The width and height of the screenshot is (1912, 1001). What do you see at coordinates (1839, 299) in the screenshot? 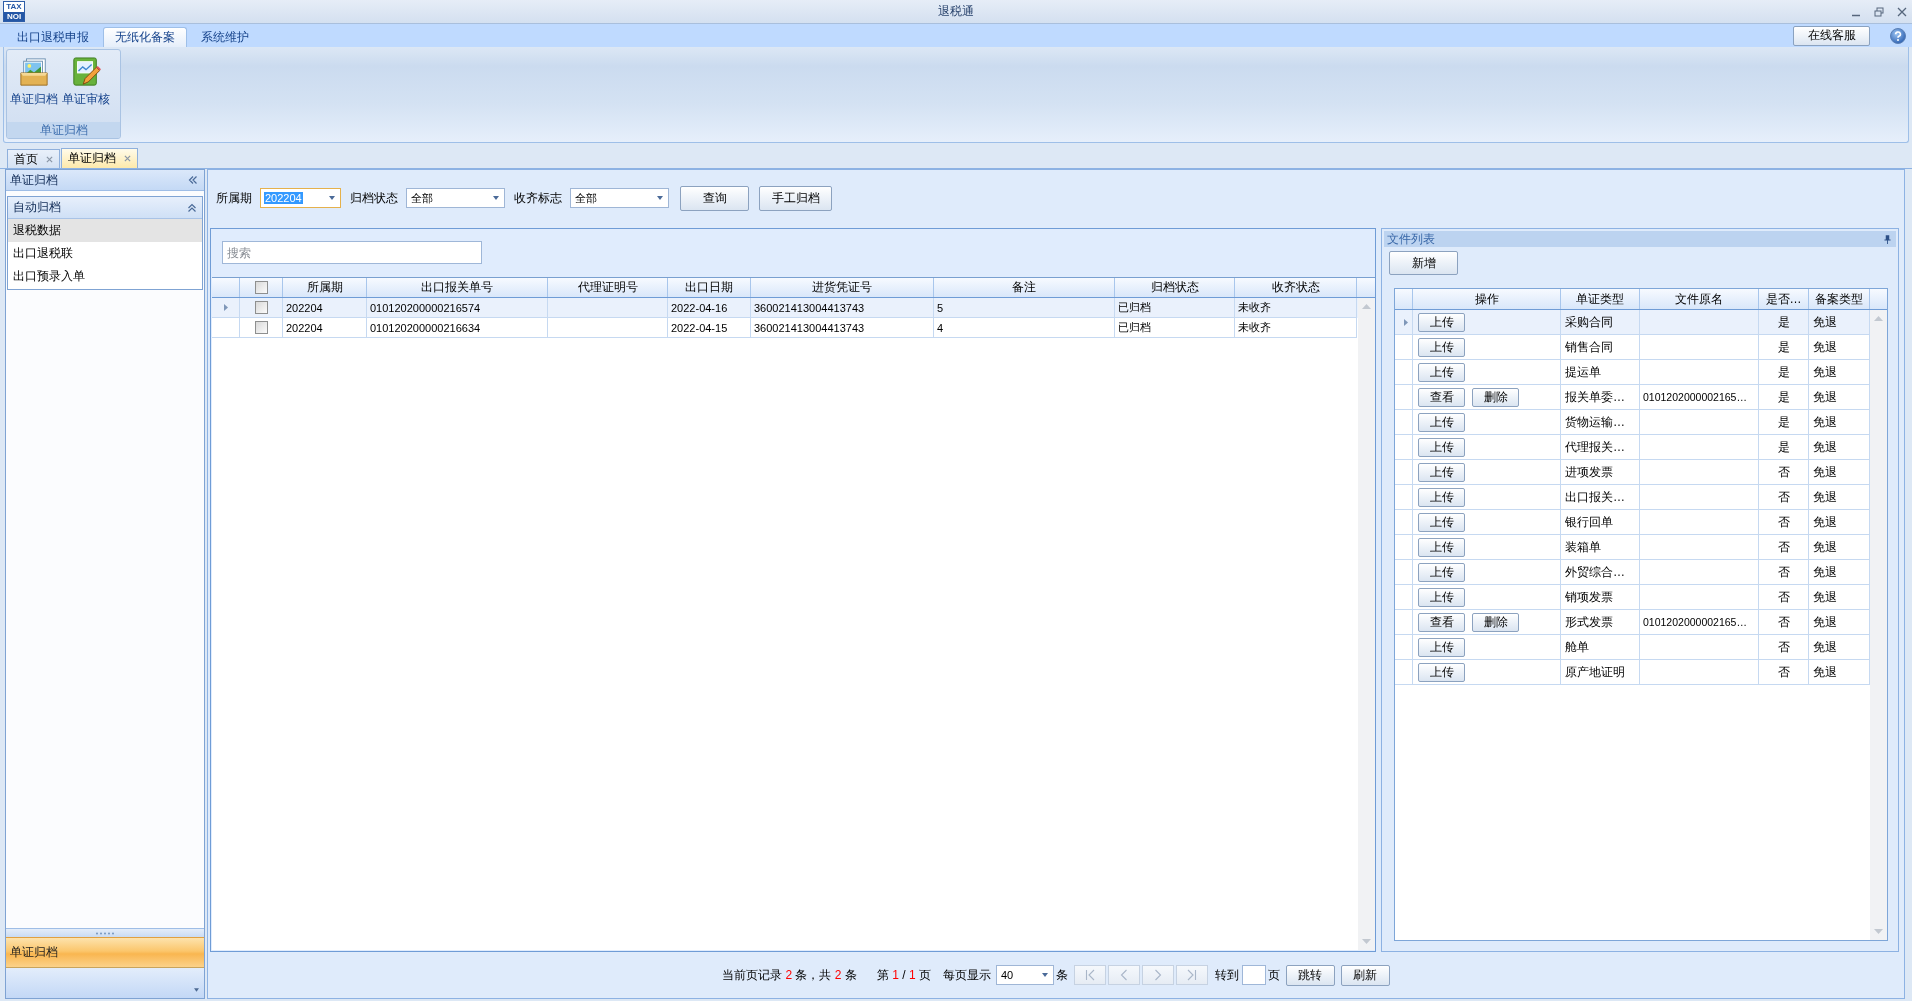
I see `column-header: 备案类型` at bounding box center [1839, 299].